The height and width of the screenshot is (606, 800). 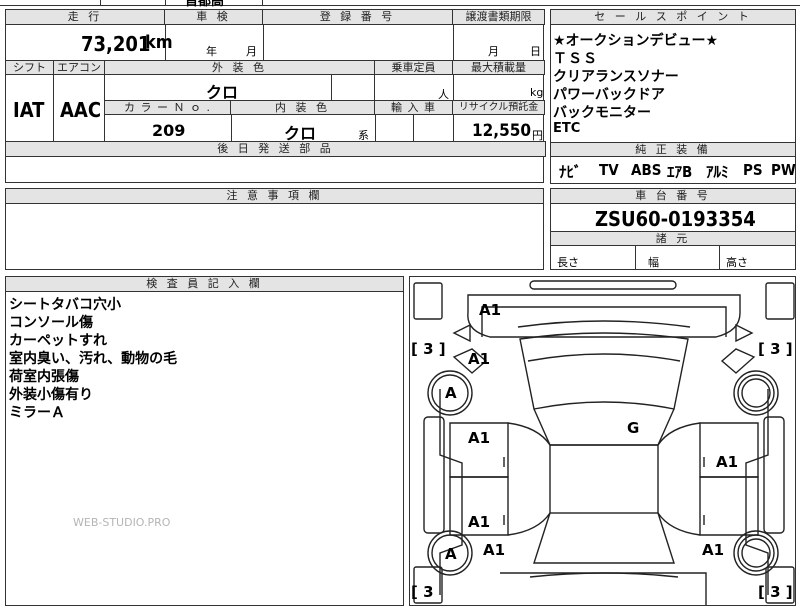 What do you see at coordinates (717, 172) in the screenshot?
I see `equipment-alloy: ｱﾙﾐ` at bounding box center [717, 172].